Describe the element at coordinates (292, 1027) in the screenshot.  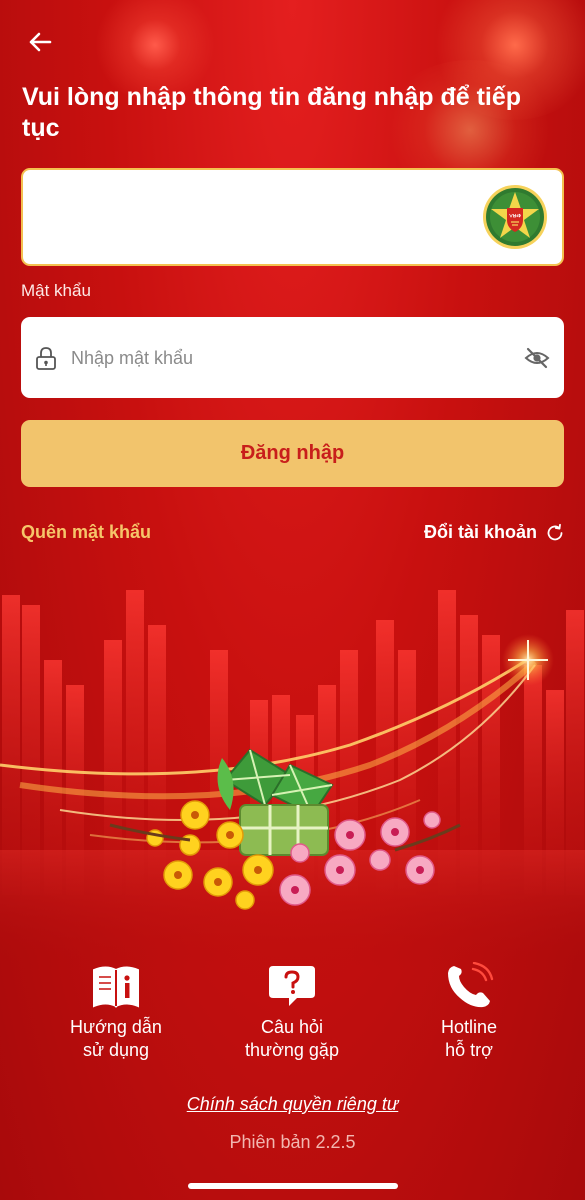
I see `faq-line1: Câu hỏi` at that location.